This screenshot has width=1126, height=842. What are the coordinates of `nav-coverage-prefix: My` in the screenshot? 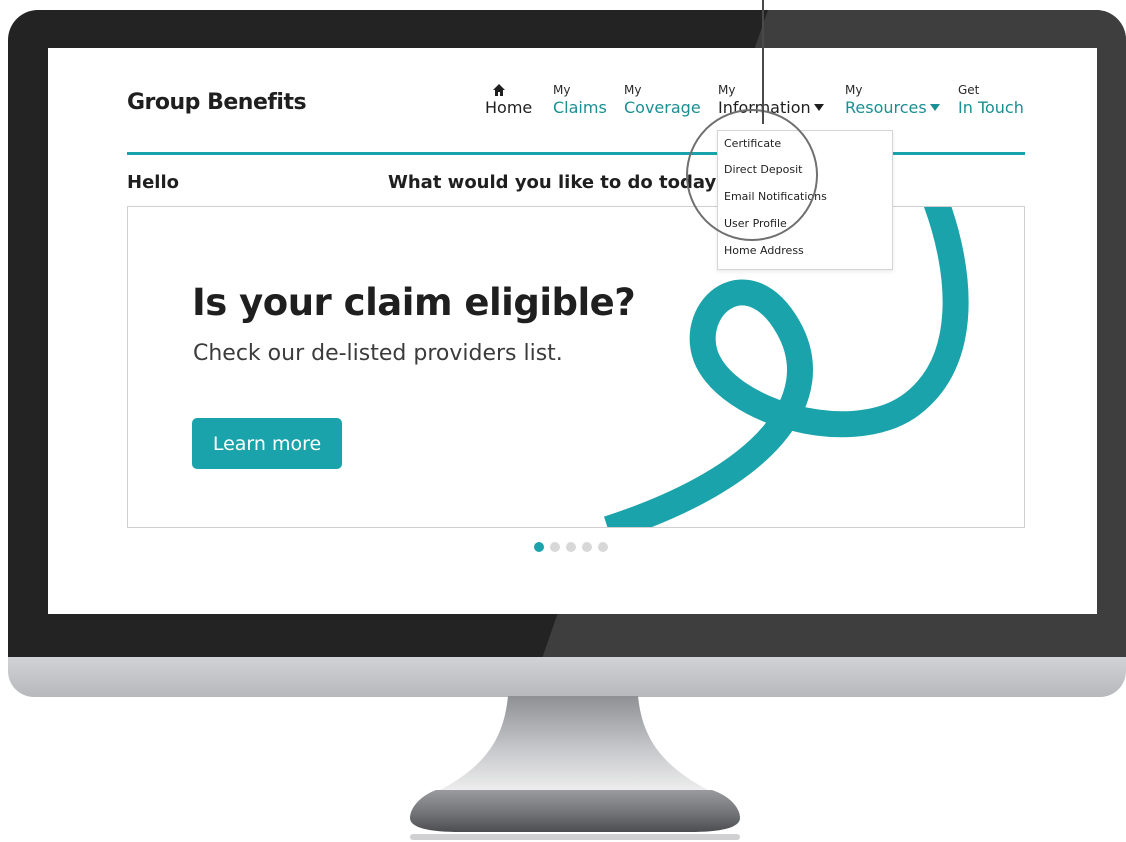 It's located at (633, 90).